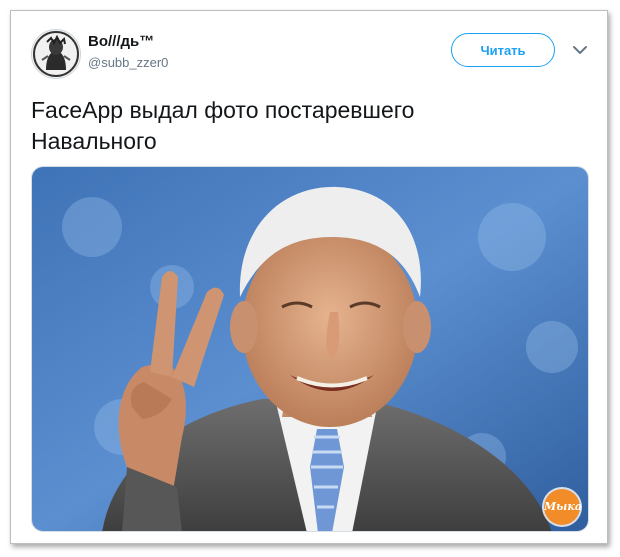 This screenshot has height=557, width=620. Describe the element at coordinates (503, 50) in the screenshot. I see `follow-button: Читать` at that location.